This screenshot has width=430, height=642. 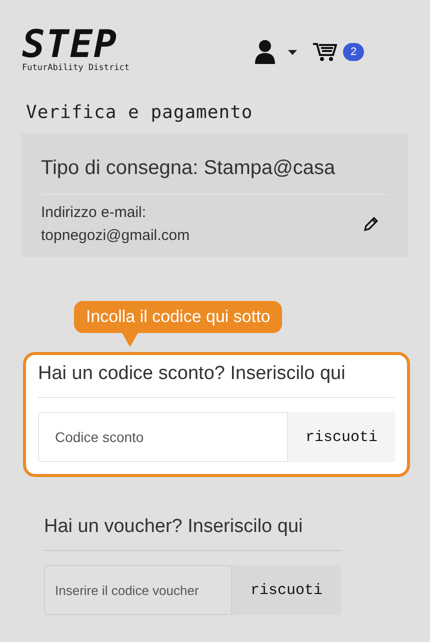 I want to click on section-heading: Hai un voucher? Inseriscilo qui, so click(x=173, y=527).